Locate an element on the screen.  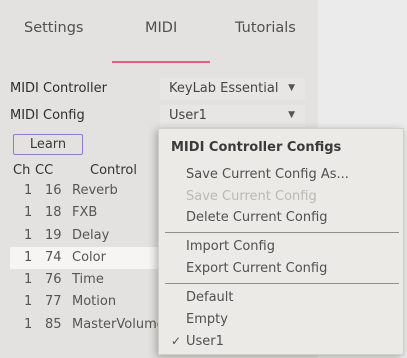
control-cell: Color is located at coordinates (89, 257).